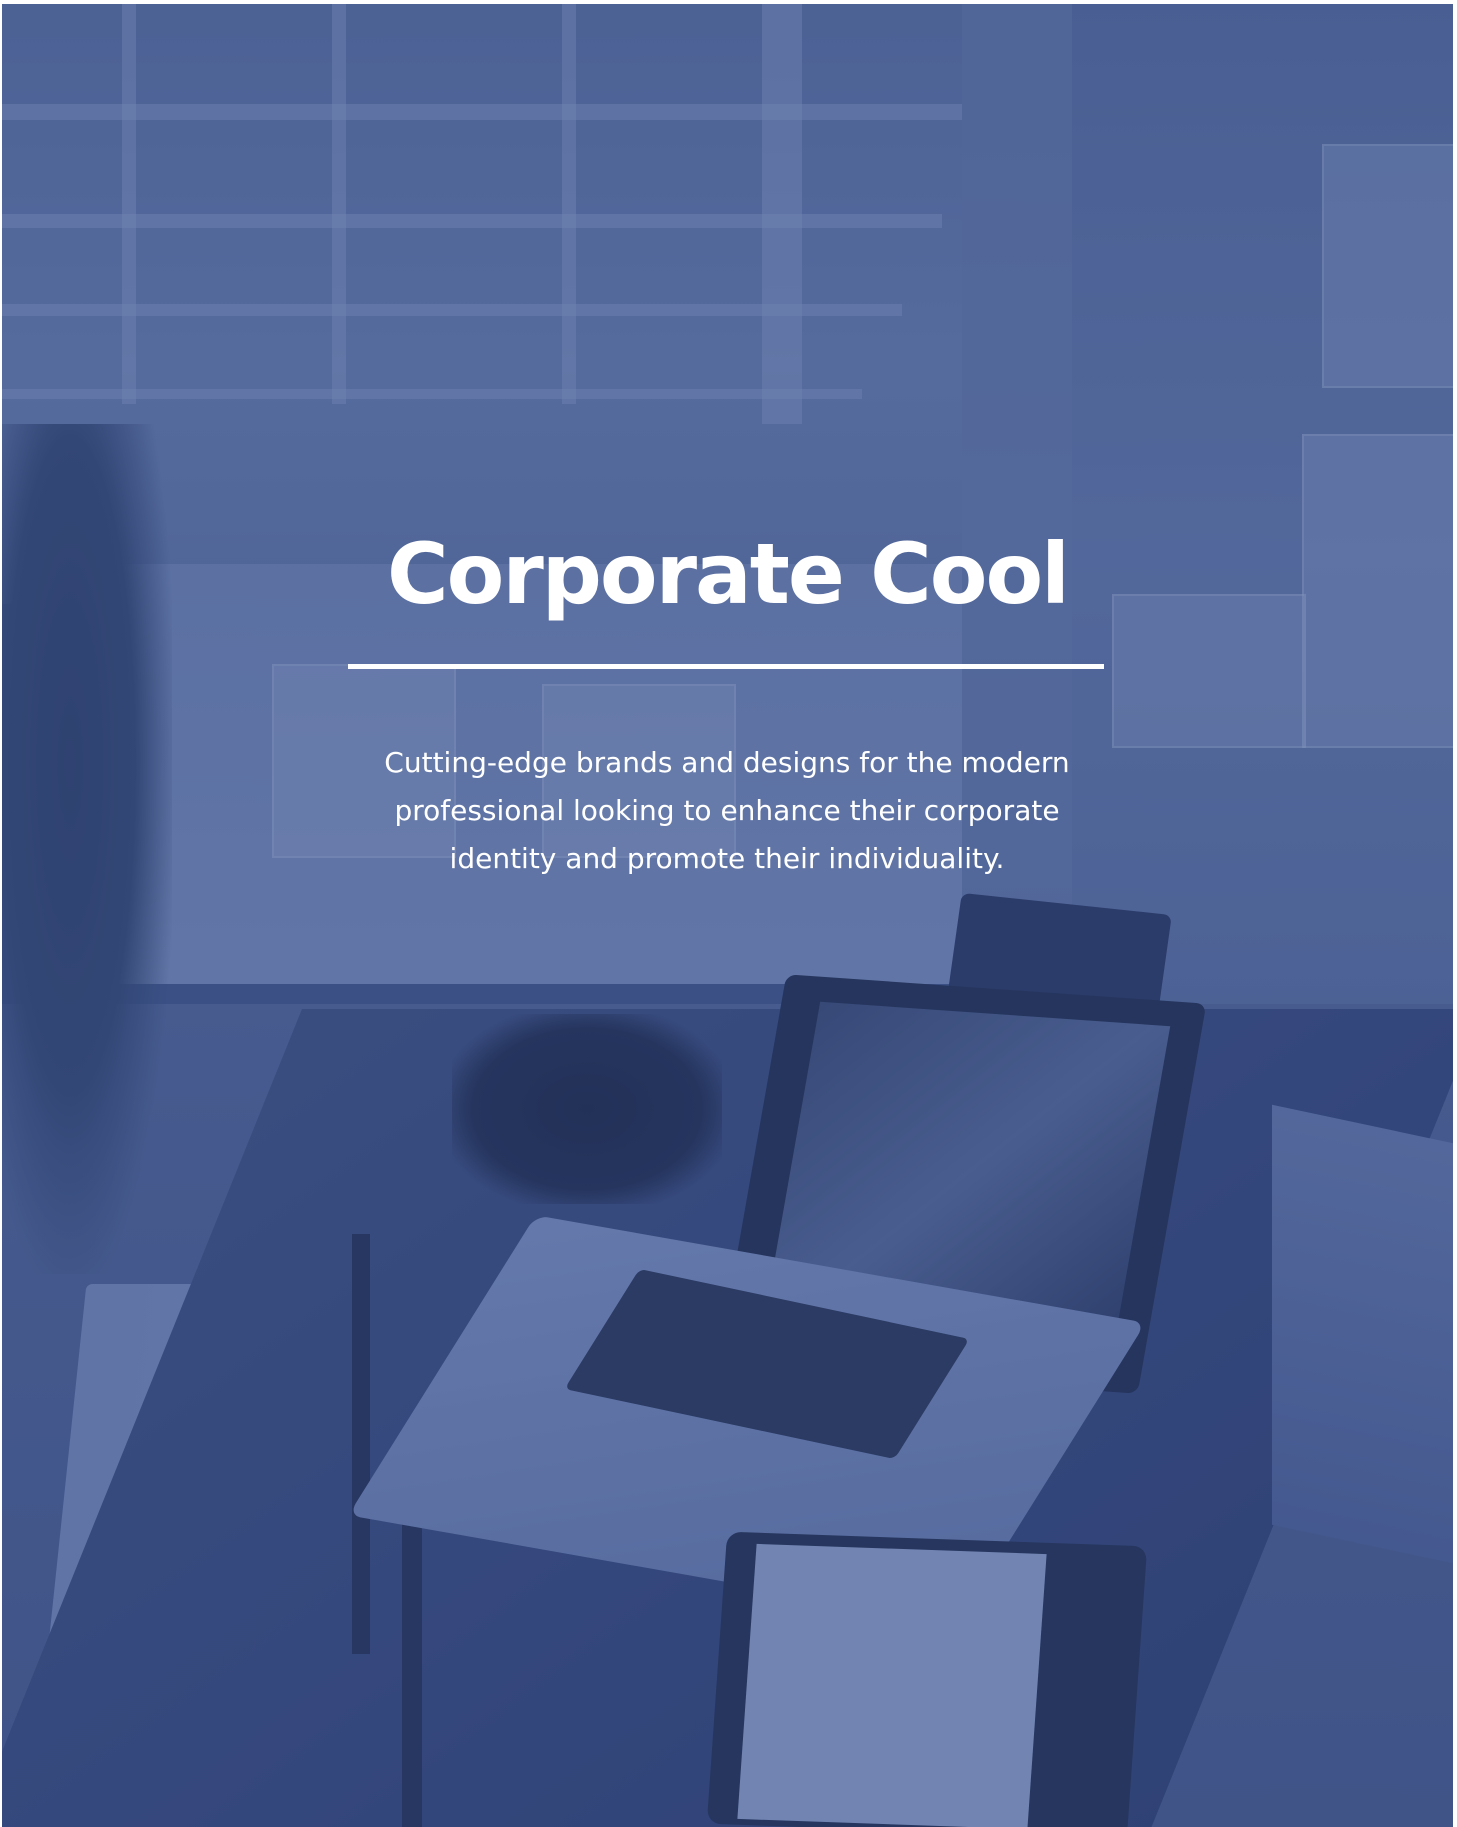 The width and height of the screenshot is (1457, 1827). Describe the element at coordinates (728, 574) in the screenshot. I see `page-title: Corporate Cool` at that location.